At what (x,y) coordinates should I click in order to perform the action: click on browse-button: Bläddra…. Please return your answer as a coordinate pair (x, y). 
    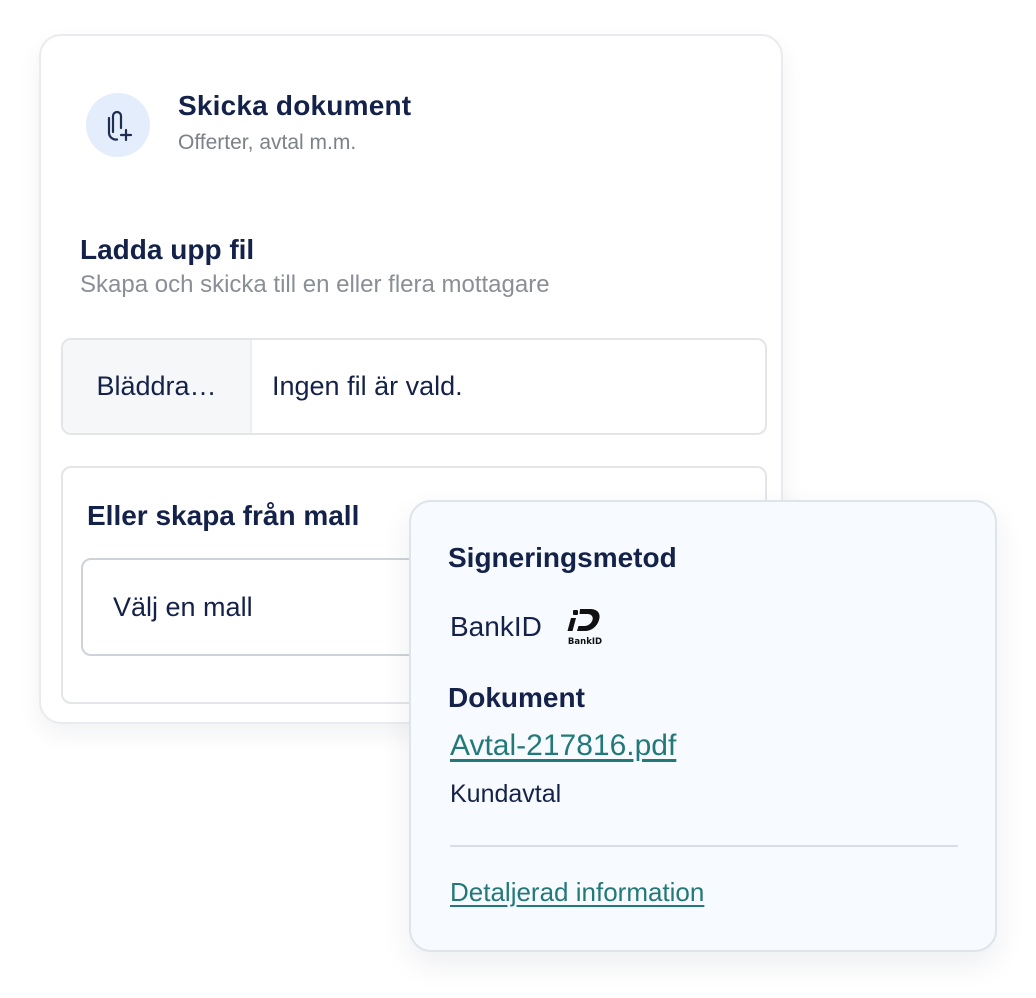
    Looking at the image, I should click on (157, 386).